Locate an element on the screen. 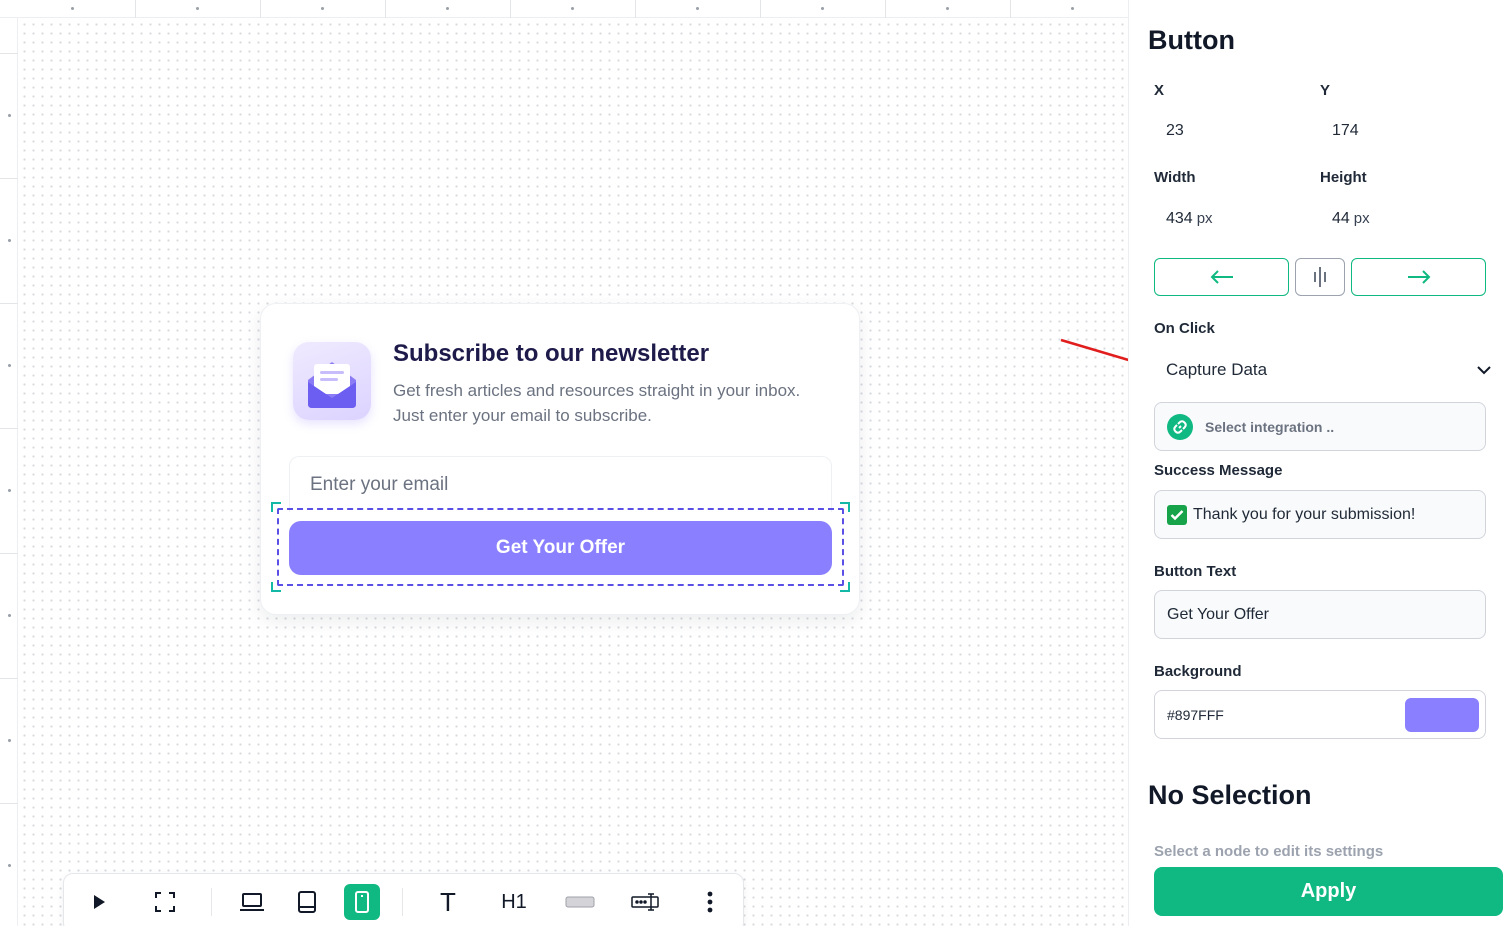 The height and width of the screenshot is (926, 1510). height-field: 44 px is located at coordinates (1351, 219).